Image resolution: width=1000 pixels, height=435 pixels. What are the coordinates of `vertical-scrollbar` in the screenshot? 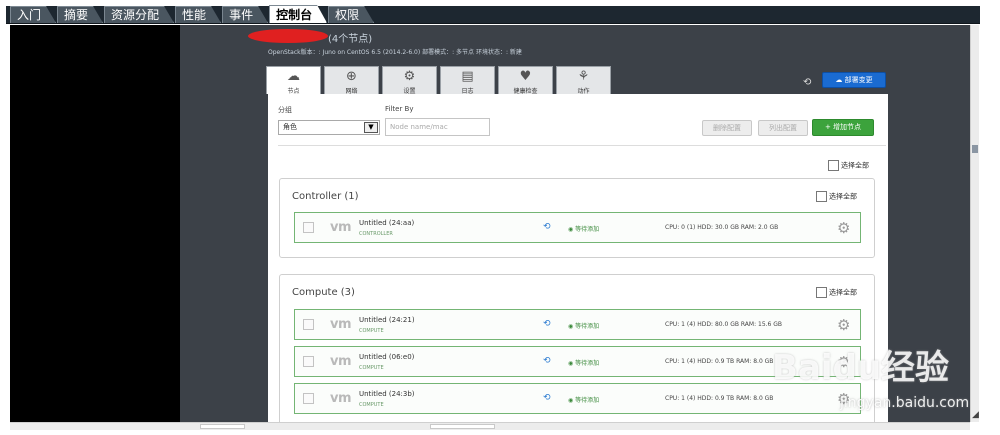 It's located at (974, 223).